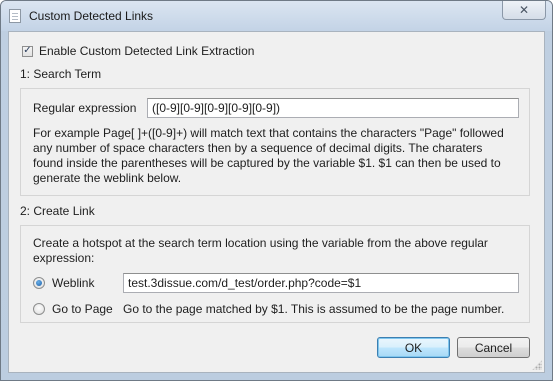 The image size is (553, 381). What do you see at coordinates (147, 51) in the screenshot?
I see `enable-extraction-label: Enable Custom Detected Link Extraction` at bounding box center [147, 51].